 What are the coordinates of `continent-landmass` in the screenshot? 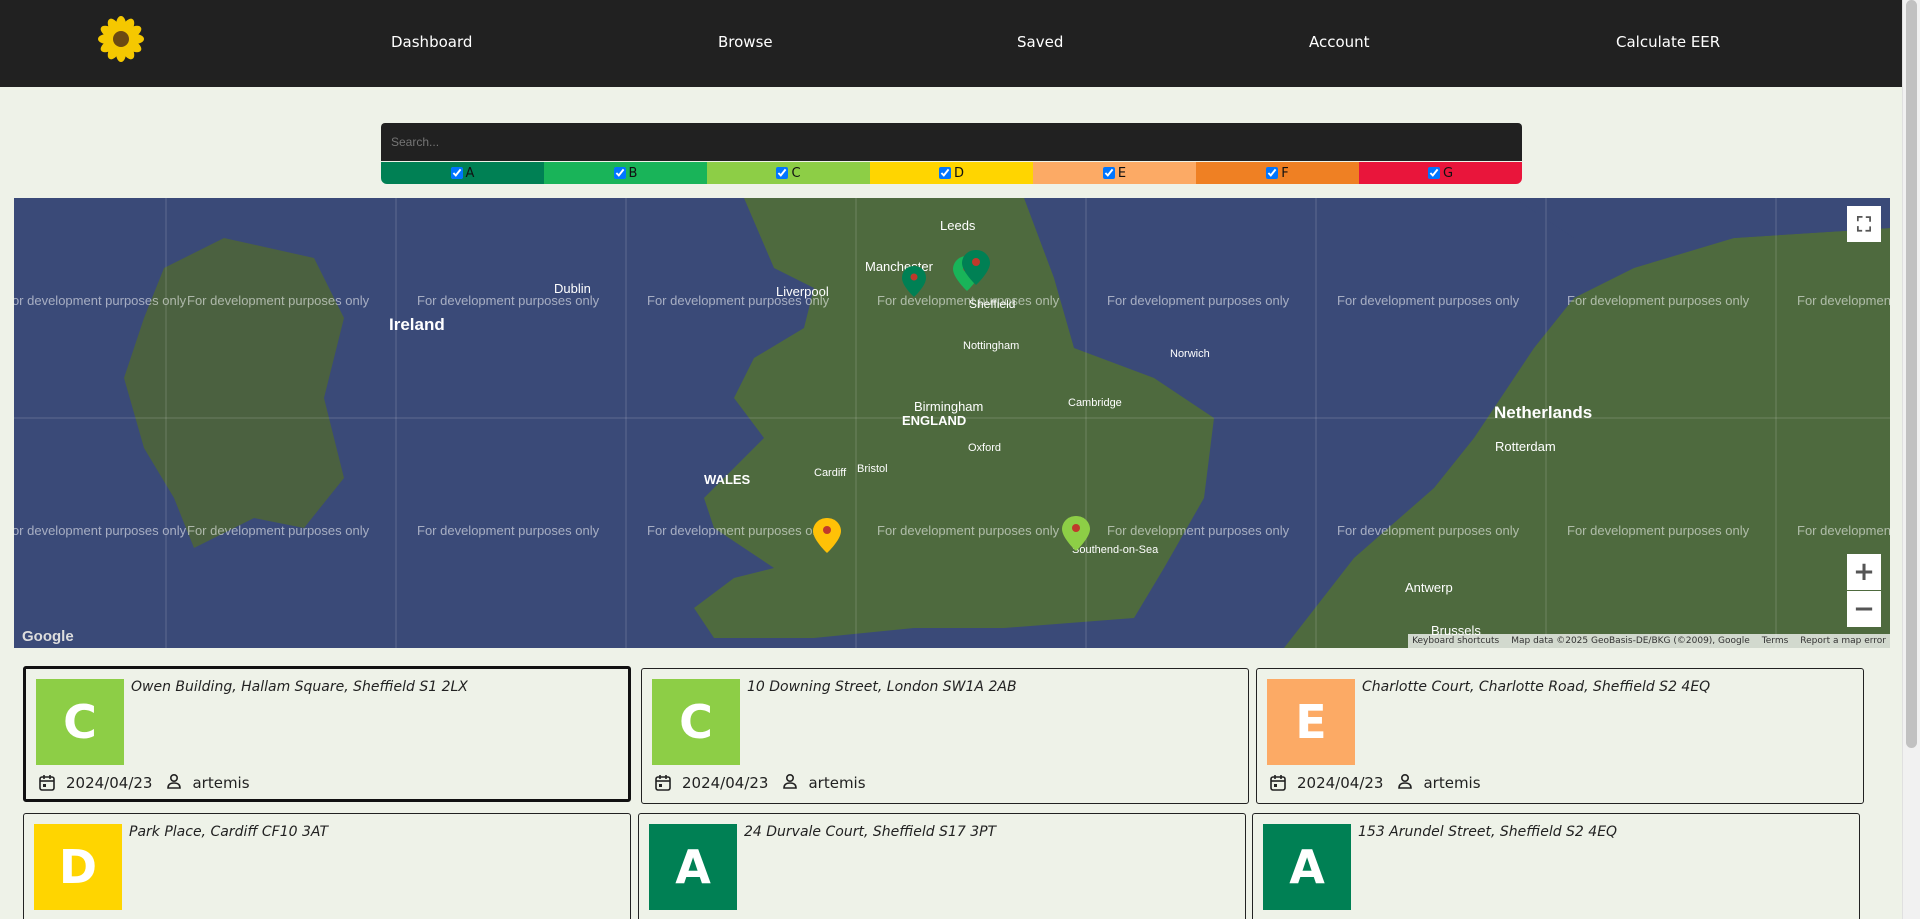 It's located at (1587, 438).